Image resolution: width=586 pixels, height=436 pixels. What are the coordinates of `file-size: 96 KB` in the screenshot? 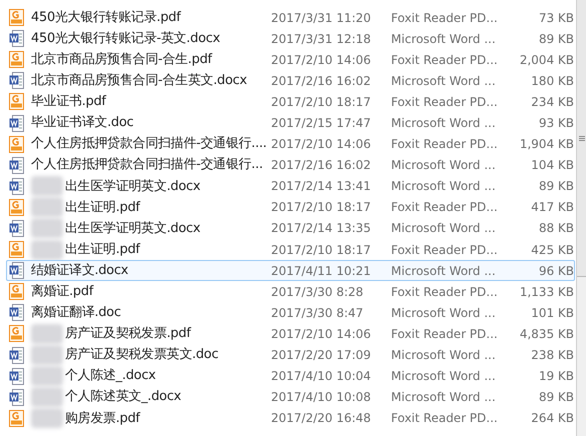 It's located at (556, 271).